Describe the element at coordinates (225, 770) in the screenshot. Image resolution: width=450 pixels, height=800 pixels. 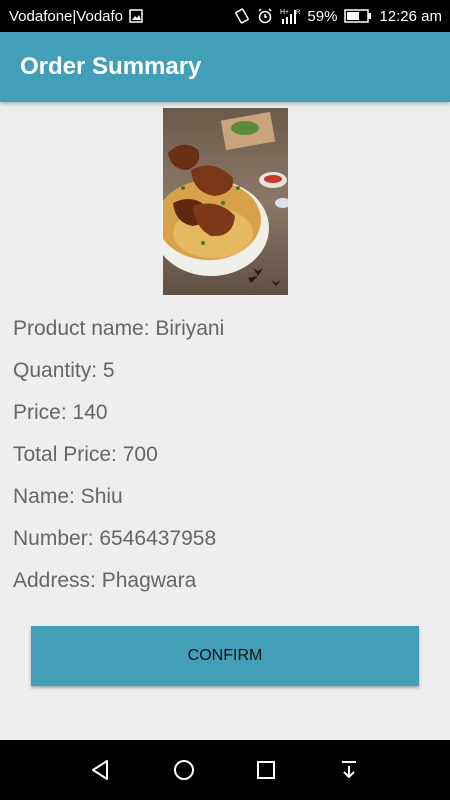
I see `navigation-bar` at that location.